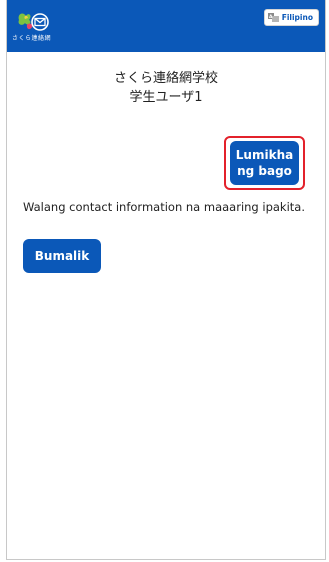 This screenshot has width=329, height=562. I want to click on language-selector-button: A Filipino, so click(291, 17).